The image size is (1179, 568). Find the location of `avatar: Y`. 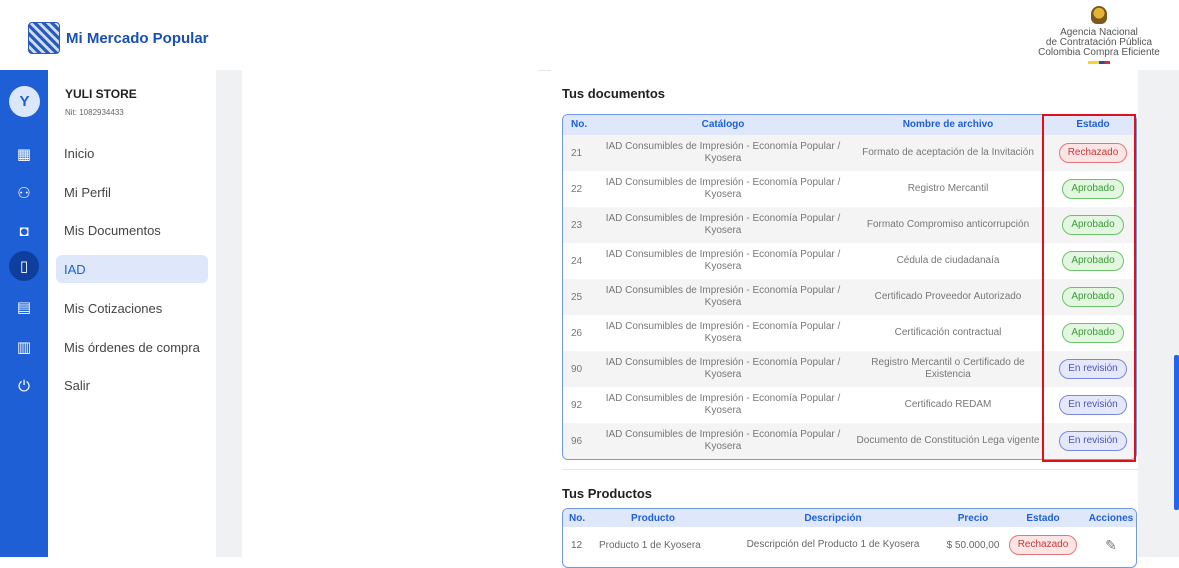

avatar: Y is located at coordinates (24, 101).